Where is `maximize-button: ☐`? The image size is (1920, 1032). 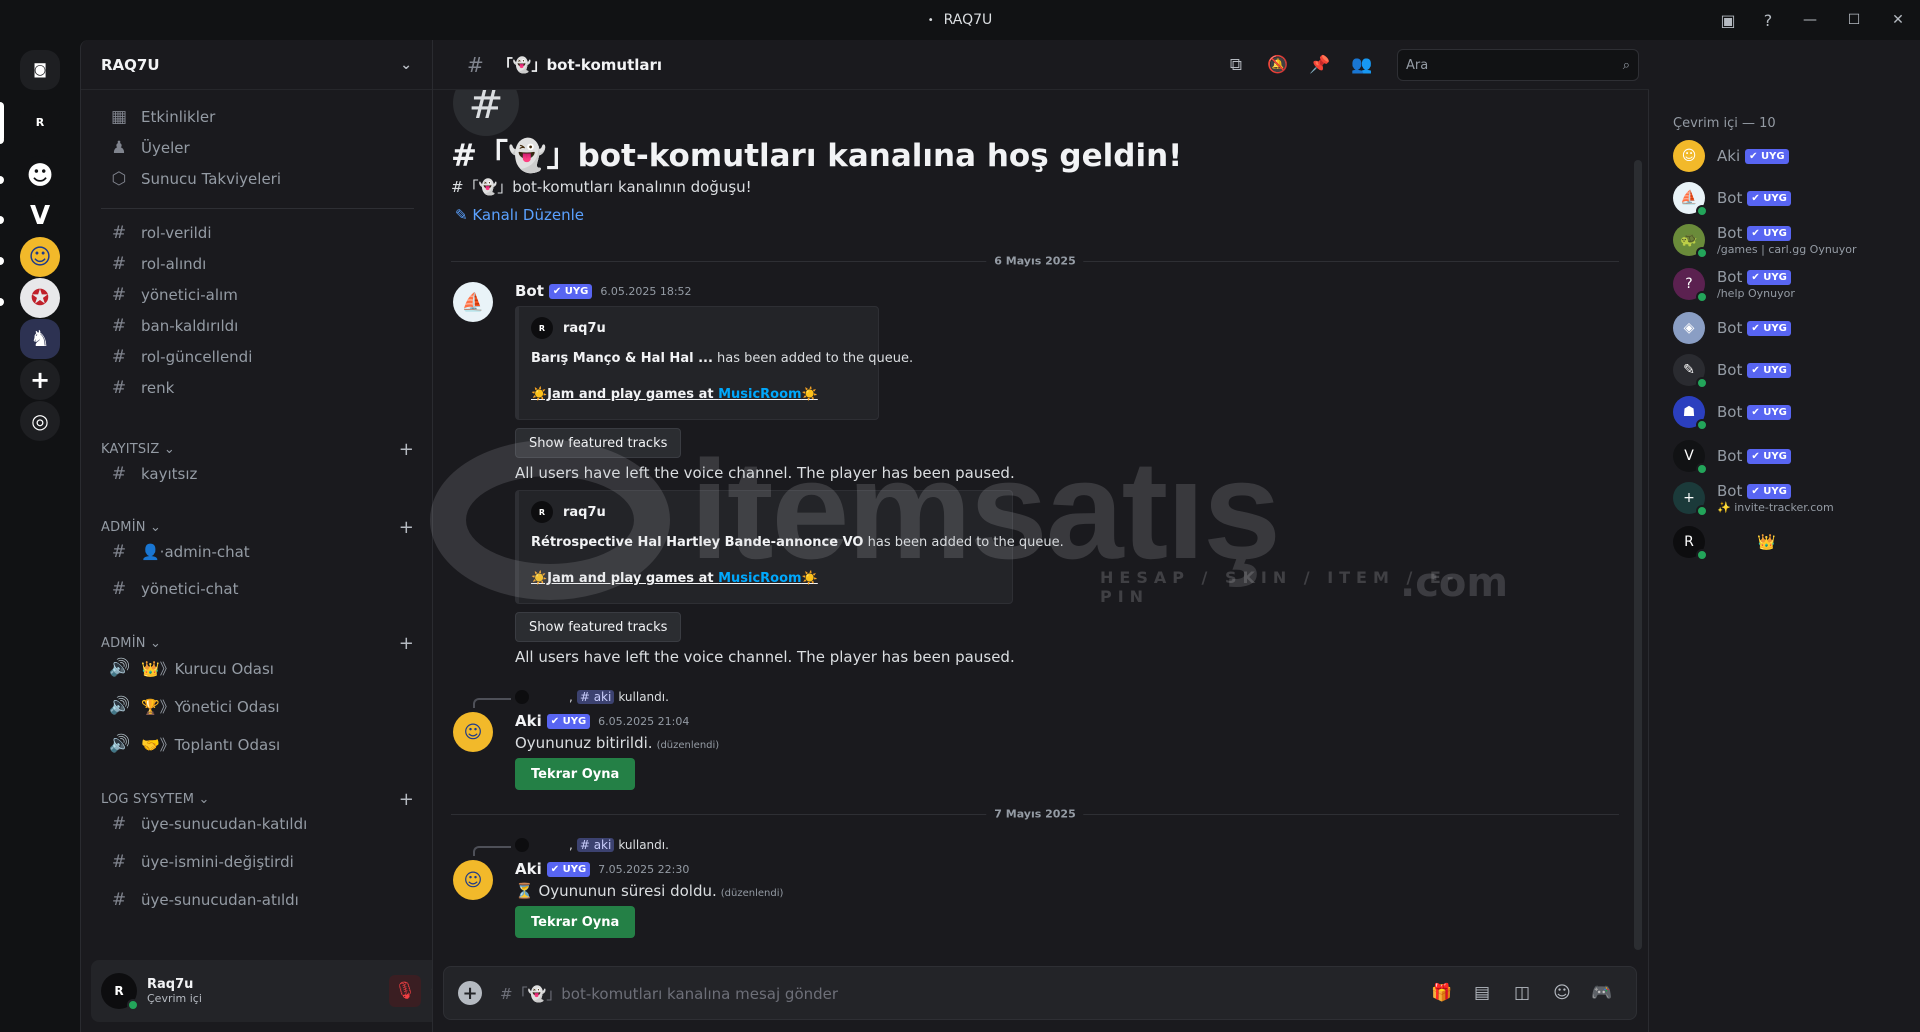
maximize-button: ☐ is located at coordinates (1854, 20).